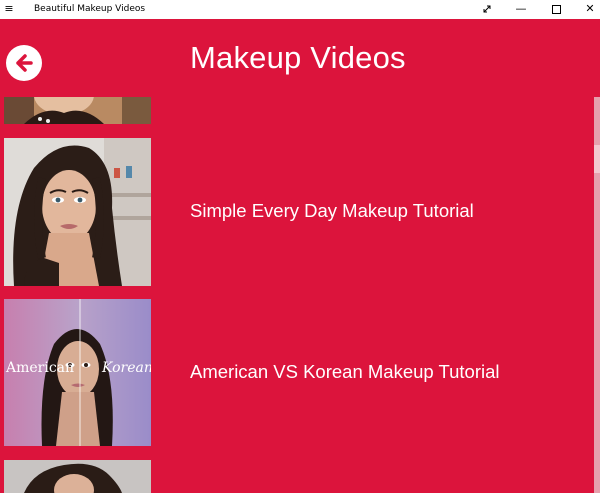  What do you see at coordinates (597, 159) in the screenshot?
I see `scrollbar-thumb` at bounding box center [597, 159].